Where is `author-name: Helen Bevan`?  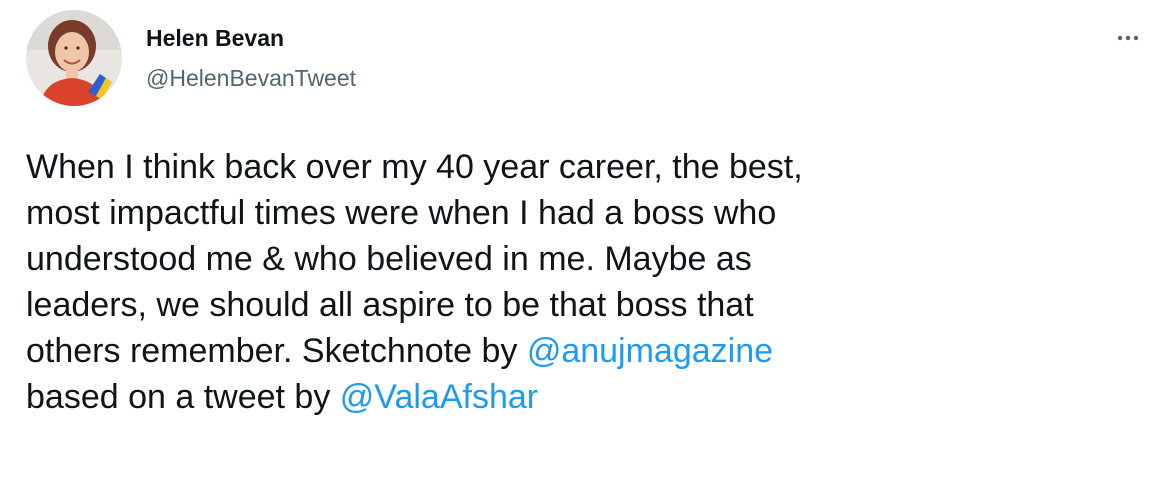 author-name: Helen Bevan is located at coordinates (215, 38).